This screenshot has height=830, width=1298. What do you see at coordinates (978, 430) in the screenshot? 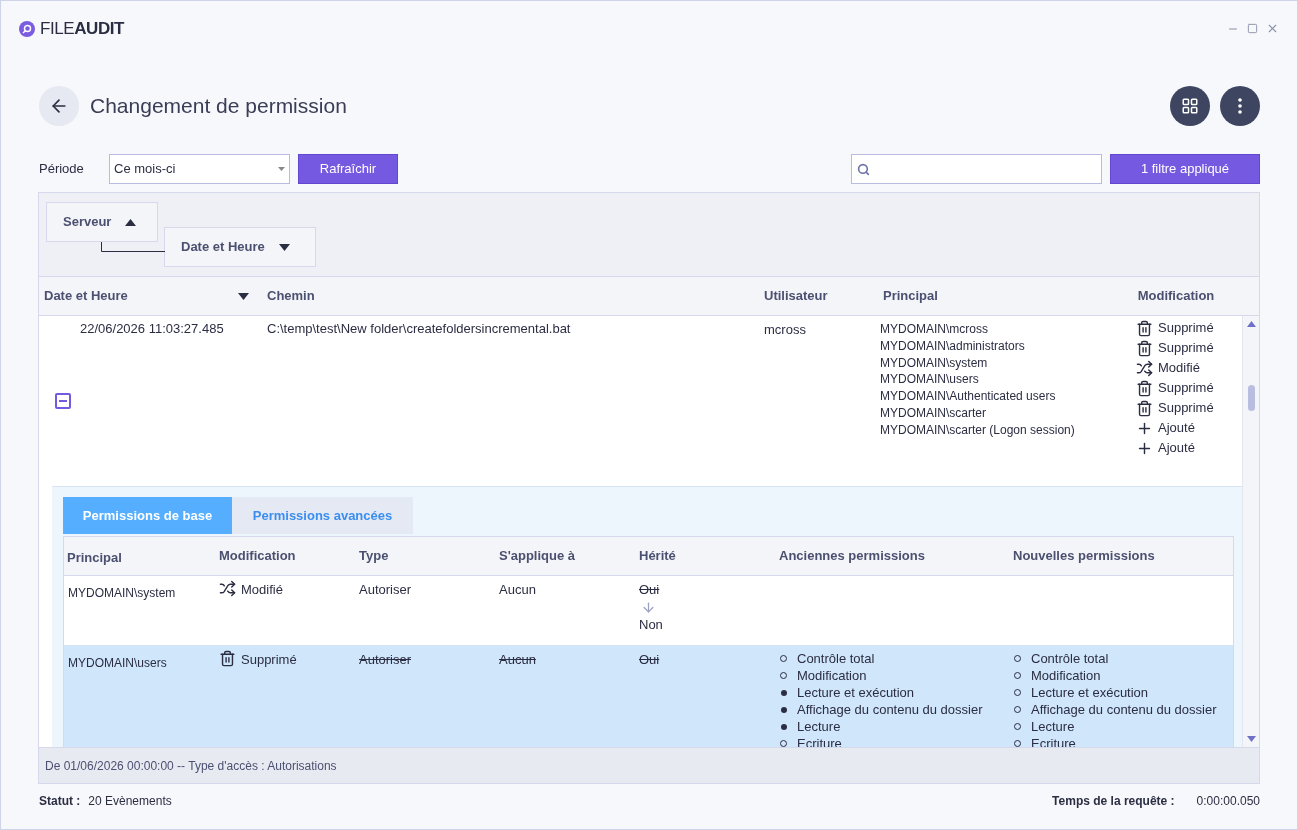
I see `principal-text: MYDOMAIN\scarter (Logon session)` at bounding box center [978, 430].